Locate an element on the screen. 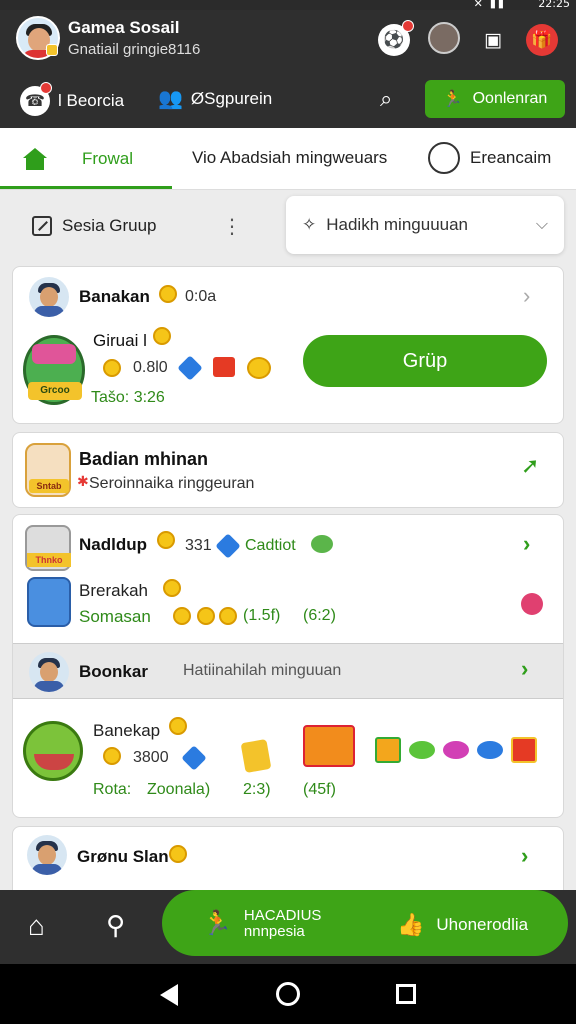 This screenshot has height=1024, width=576. play-now-button: 🏃 HACADIUS nnnpesia is located at coordinates (261, 924).